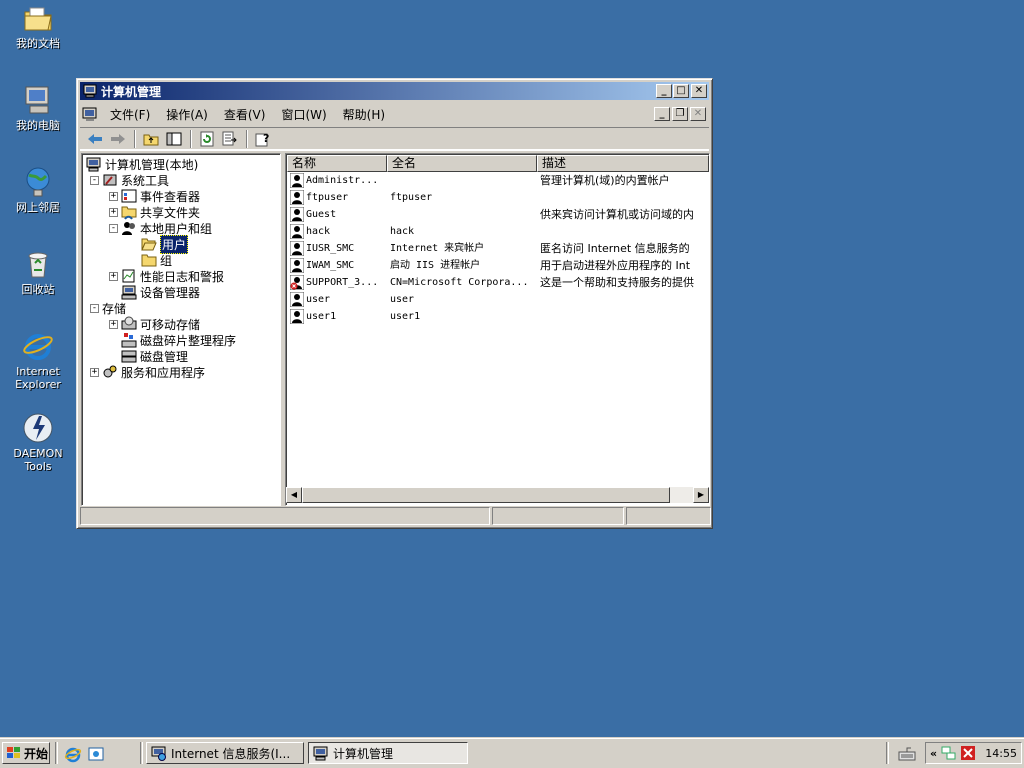 The height and width of the screenshot is (768, 1024). What do you see at coordinates (294, 495) in the screenshot?
I see `scroll-left-button: ◀` at bounding box center [294, 495].